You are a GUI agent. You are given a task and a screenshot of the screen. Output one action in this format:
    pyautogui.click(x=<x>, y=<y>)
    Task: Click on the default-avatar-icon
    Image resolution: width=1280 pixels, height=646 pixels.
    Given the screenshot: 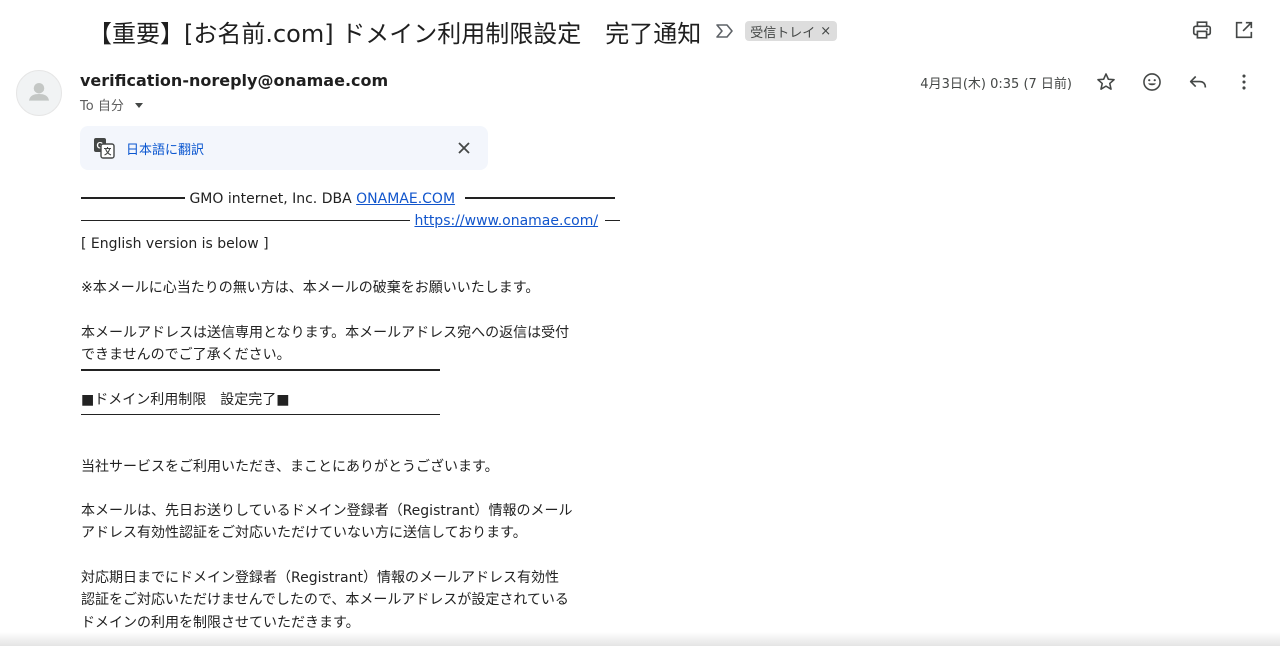 What is the action you would take?
    pyautogui.click(x=39, y=91)
    